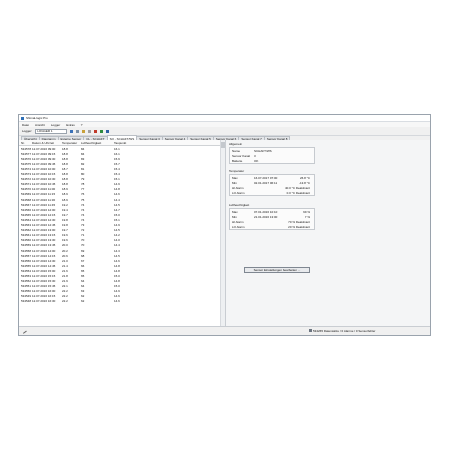 This screenshot has height=450, width=450. What do you see at coordinates (117, 209) in the screenshot?
I see `table-cell: 14.7` at bounding box center [117, 209].